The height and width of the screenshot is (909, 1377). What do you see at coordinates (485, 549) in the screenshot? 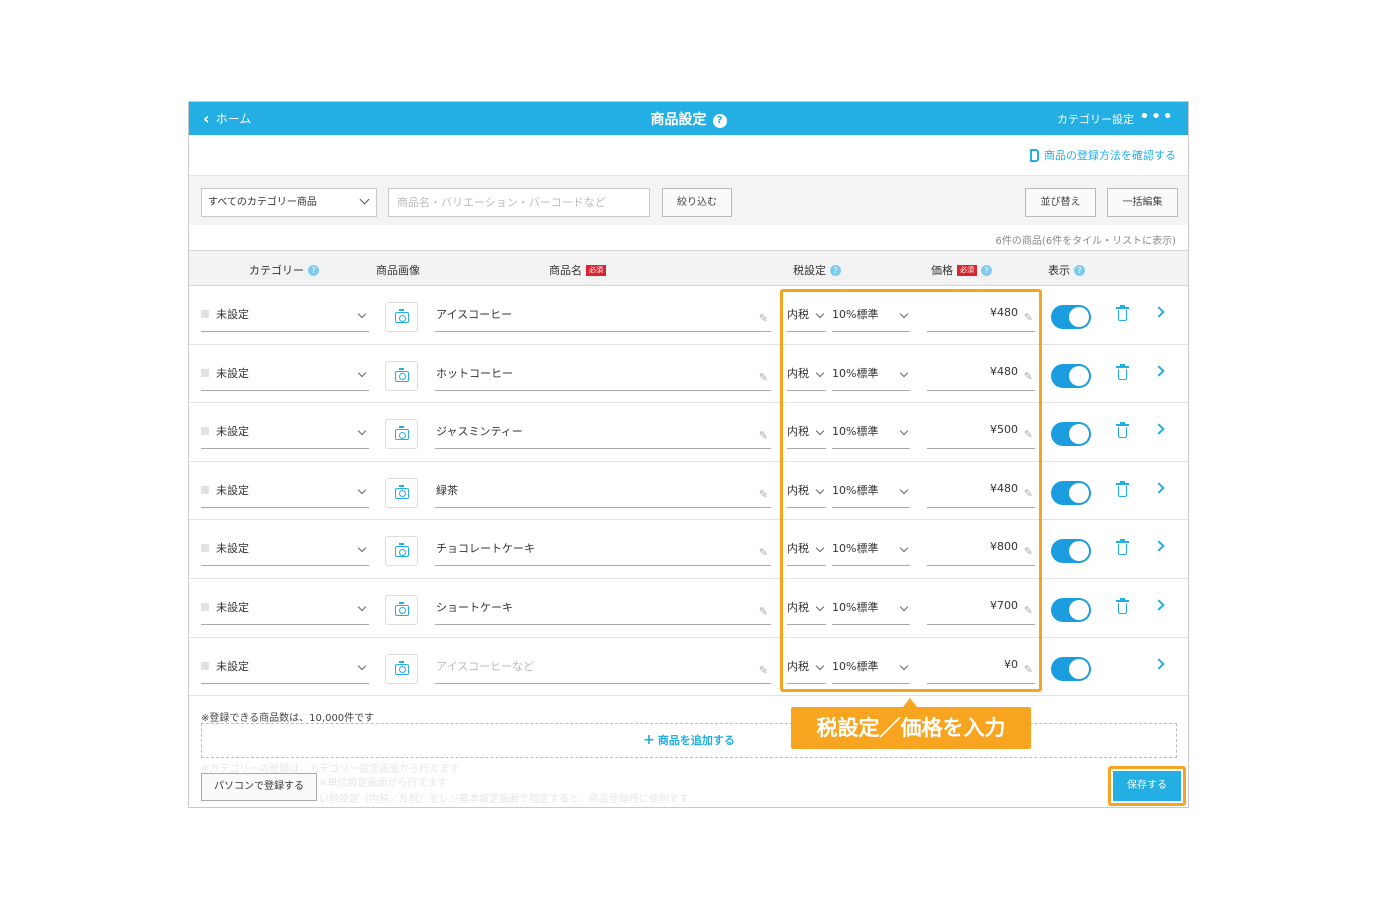
I see `product-name-value: チョコレートケーキ` at bounding box center [485, 549].